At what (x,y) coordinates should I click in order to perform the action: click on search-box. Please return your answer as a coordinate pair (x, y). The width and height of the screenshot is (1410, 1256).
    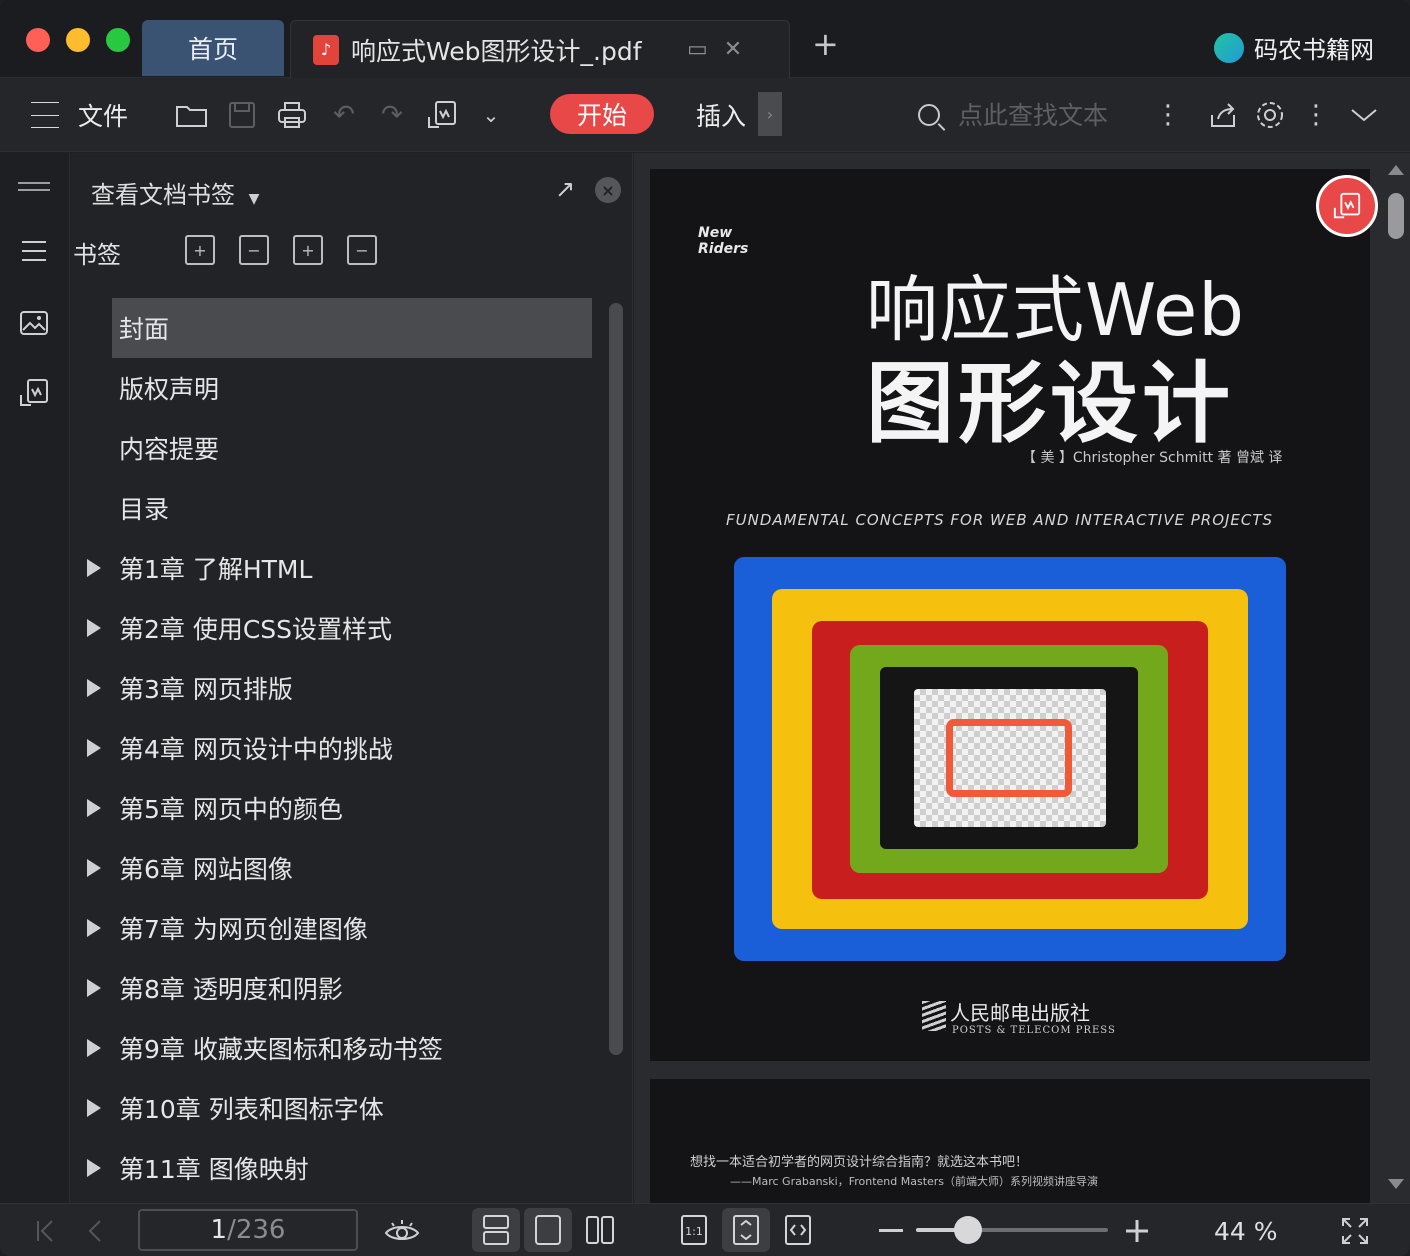
    Looking at the image, I should click on (1033, 115).